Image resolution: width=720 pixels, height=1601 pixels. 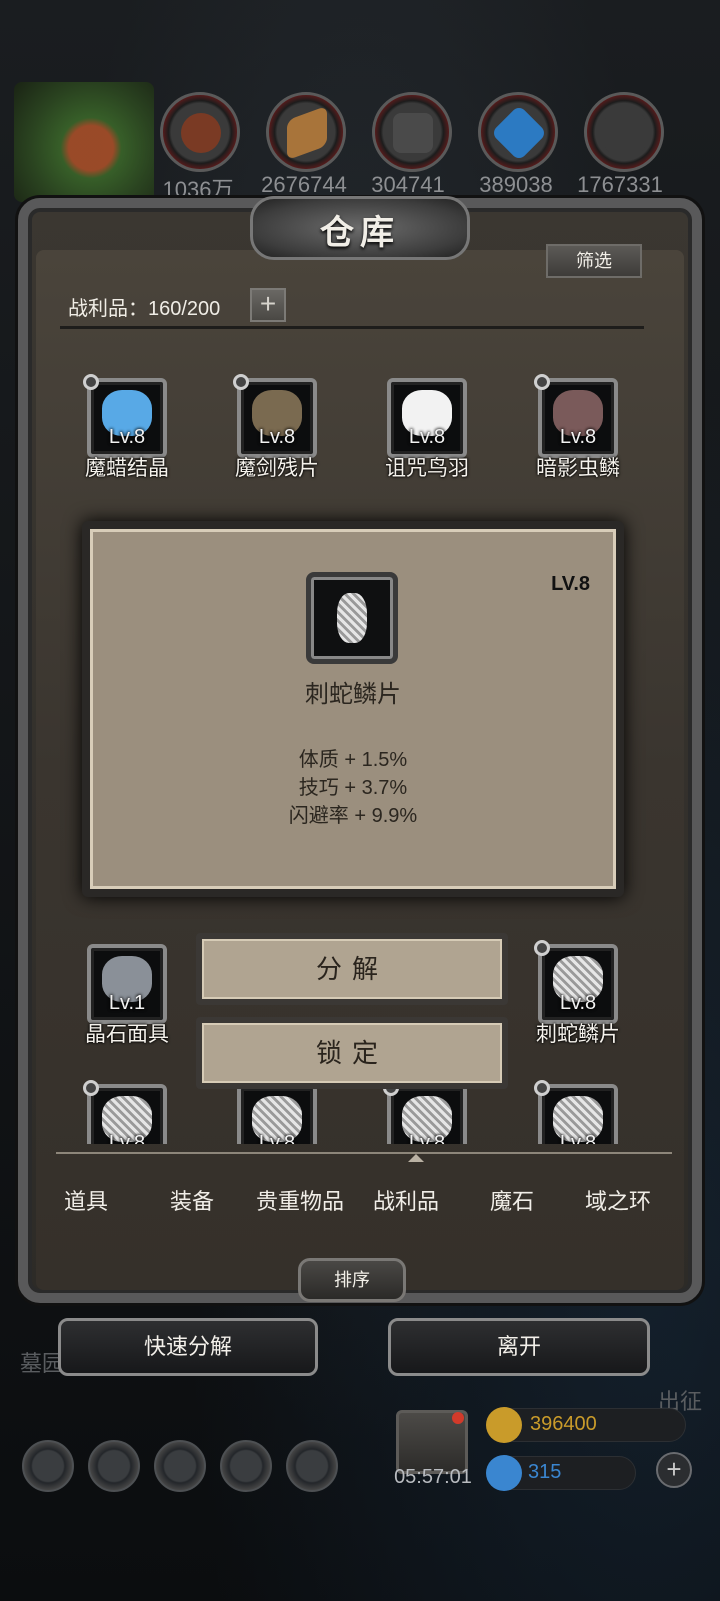 I want to click on iron-icon, so click(x=624, y=132).